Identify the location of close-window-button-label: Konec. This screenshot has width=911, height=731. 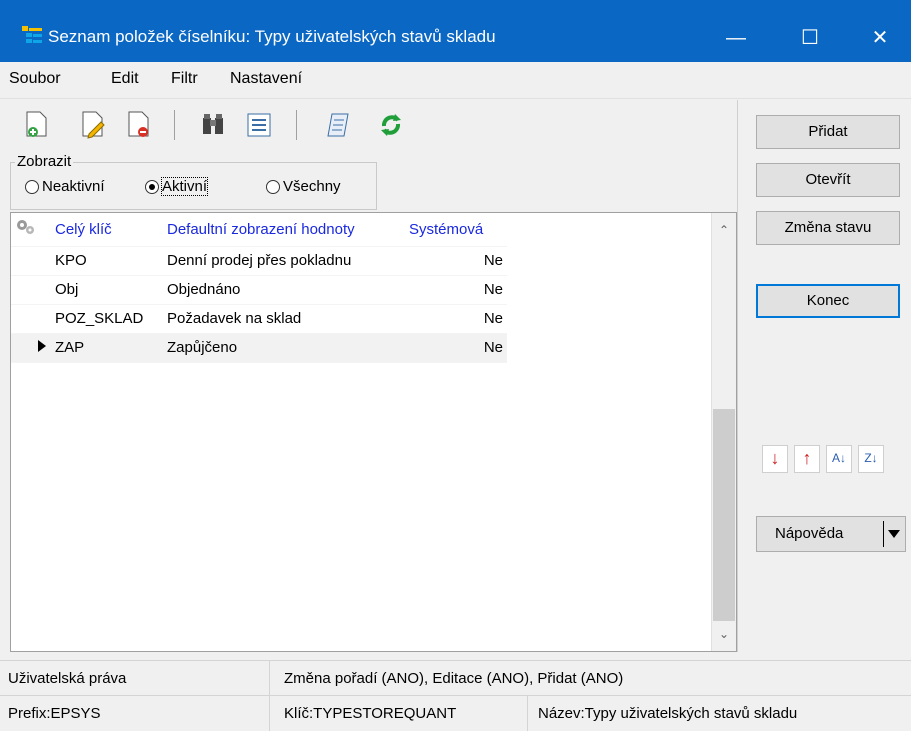
(828, 300).